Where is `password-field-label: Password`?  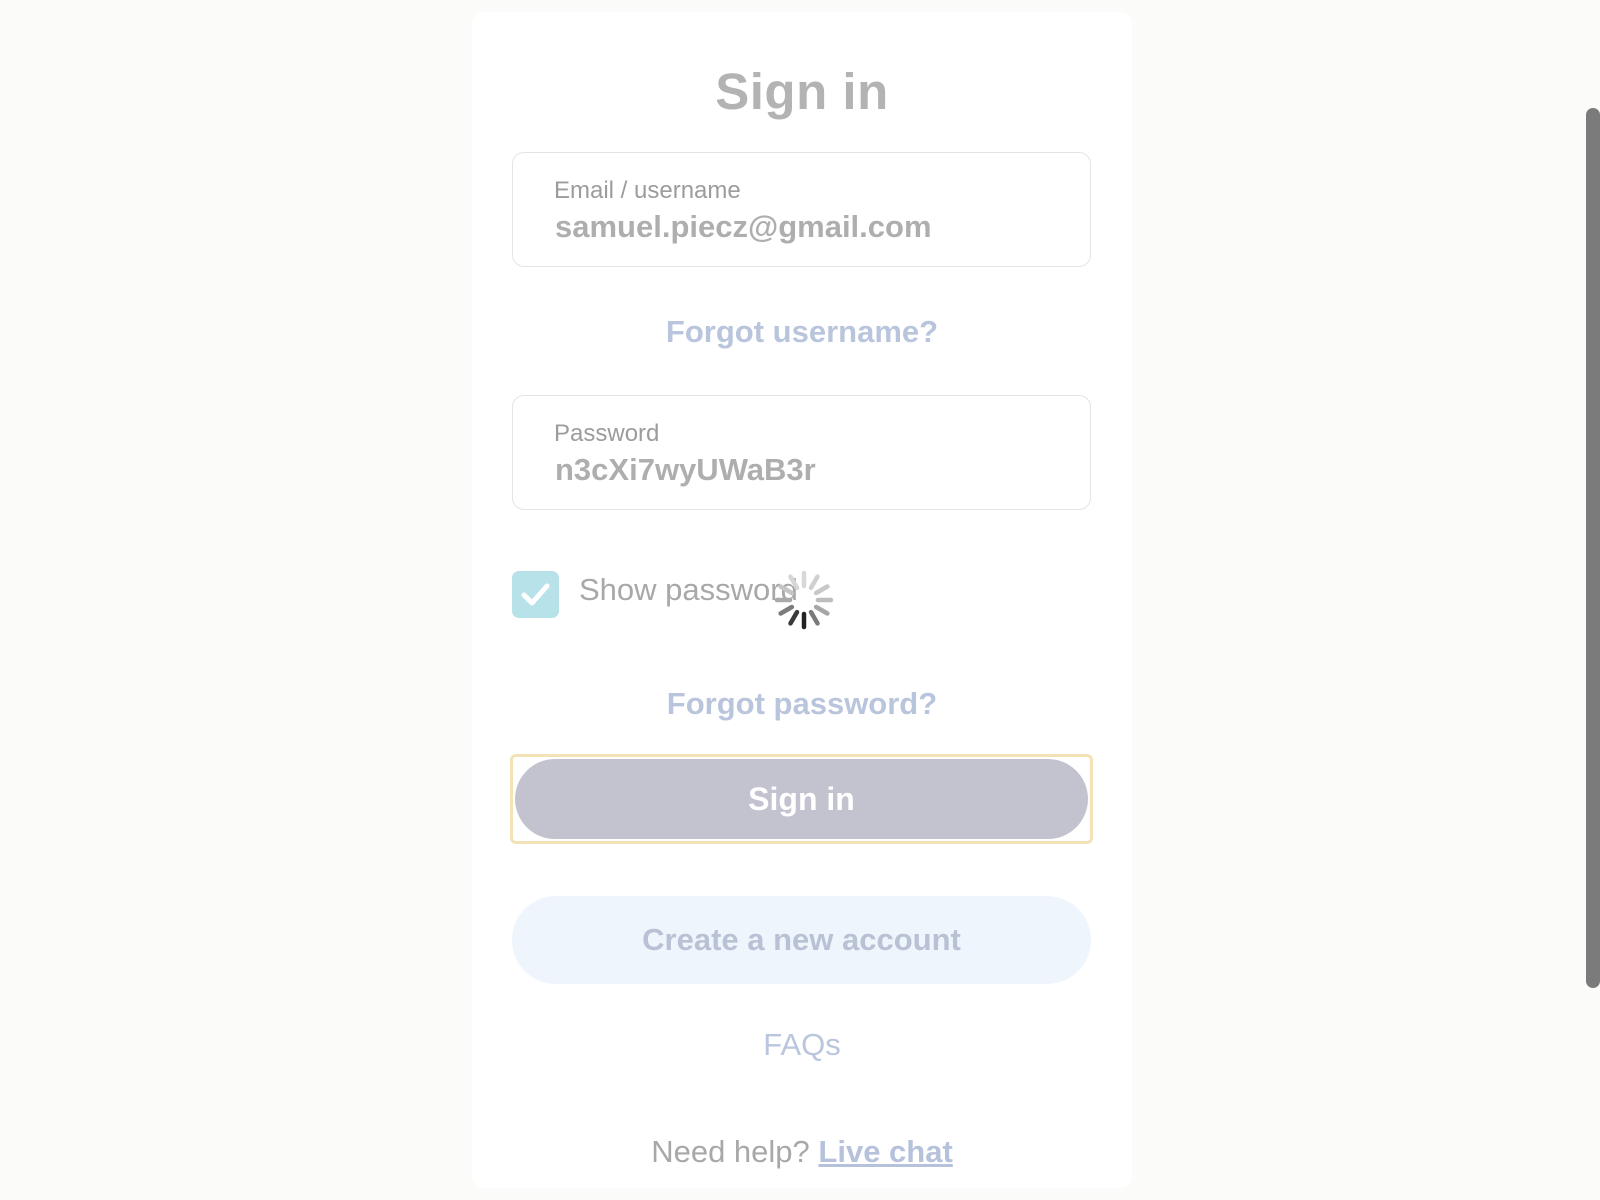
password-field-label: Password is located at coordinates (607, 433).